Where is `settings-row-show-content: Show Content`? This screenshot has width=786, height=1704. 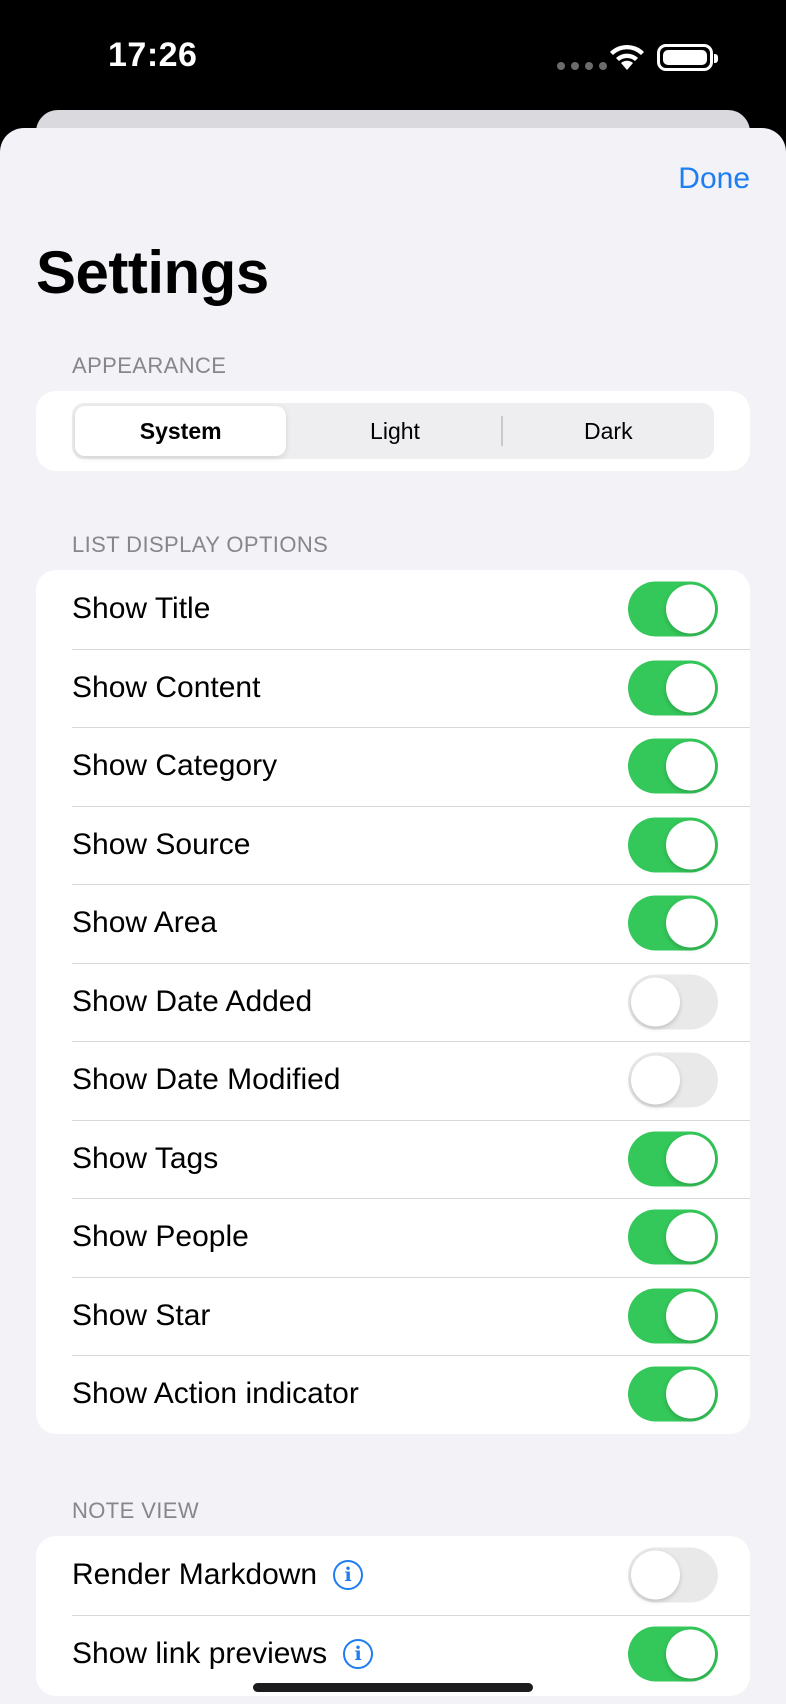
settings-row-show-content: Show Content is located at coordinates (393, 688).